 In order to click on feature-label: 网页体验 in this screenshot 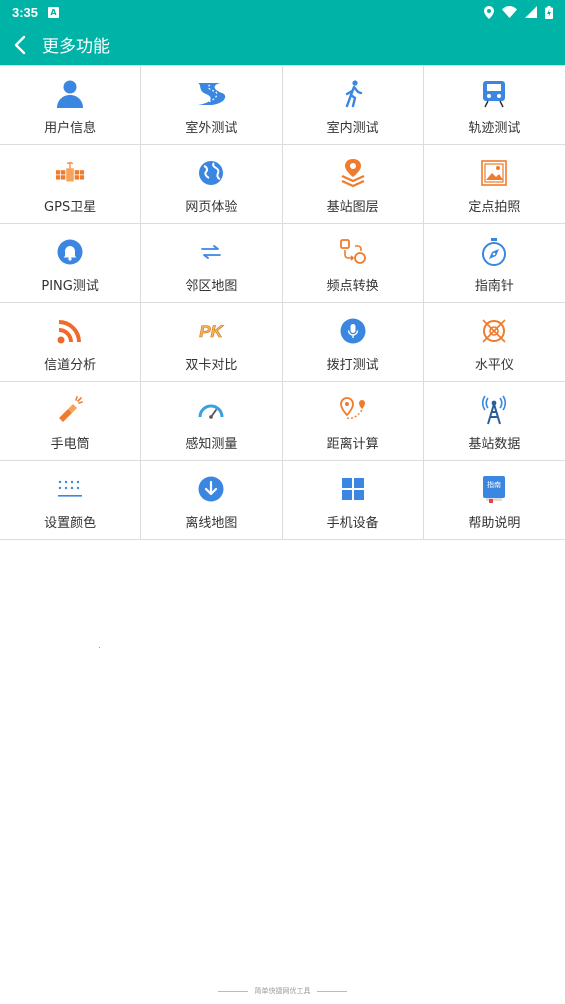, I will do `click(211, 207)`.